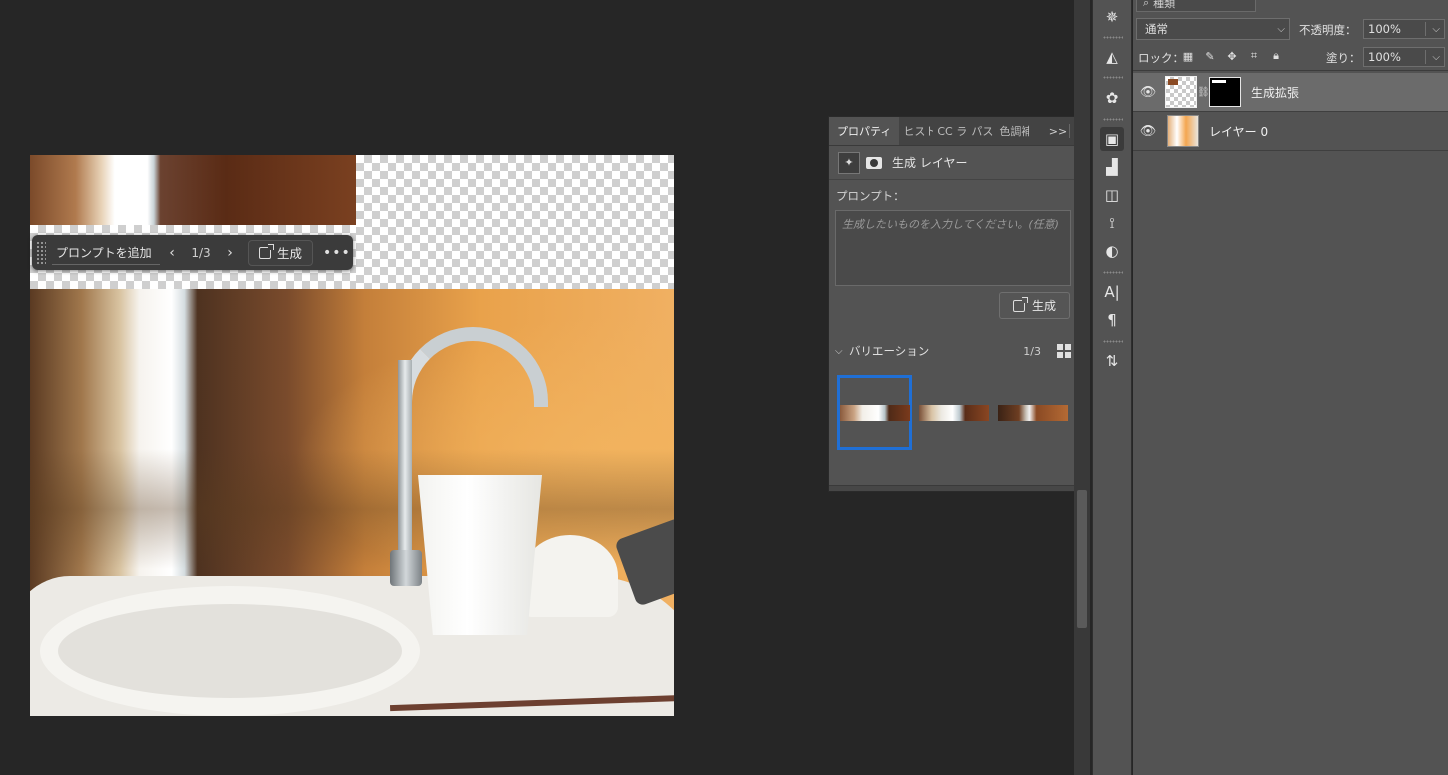 This screenshot has width=1448, height=775. Describe the element at coordinates (1161, 58) in the screenshot. I see `lock-label: ロック：` at that location.